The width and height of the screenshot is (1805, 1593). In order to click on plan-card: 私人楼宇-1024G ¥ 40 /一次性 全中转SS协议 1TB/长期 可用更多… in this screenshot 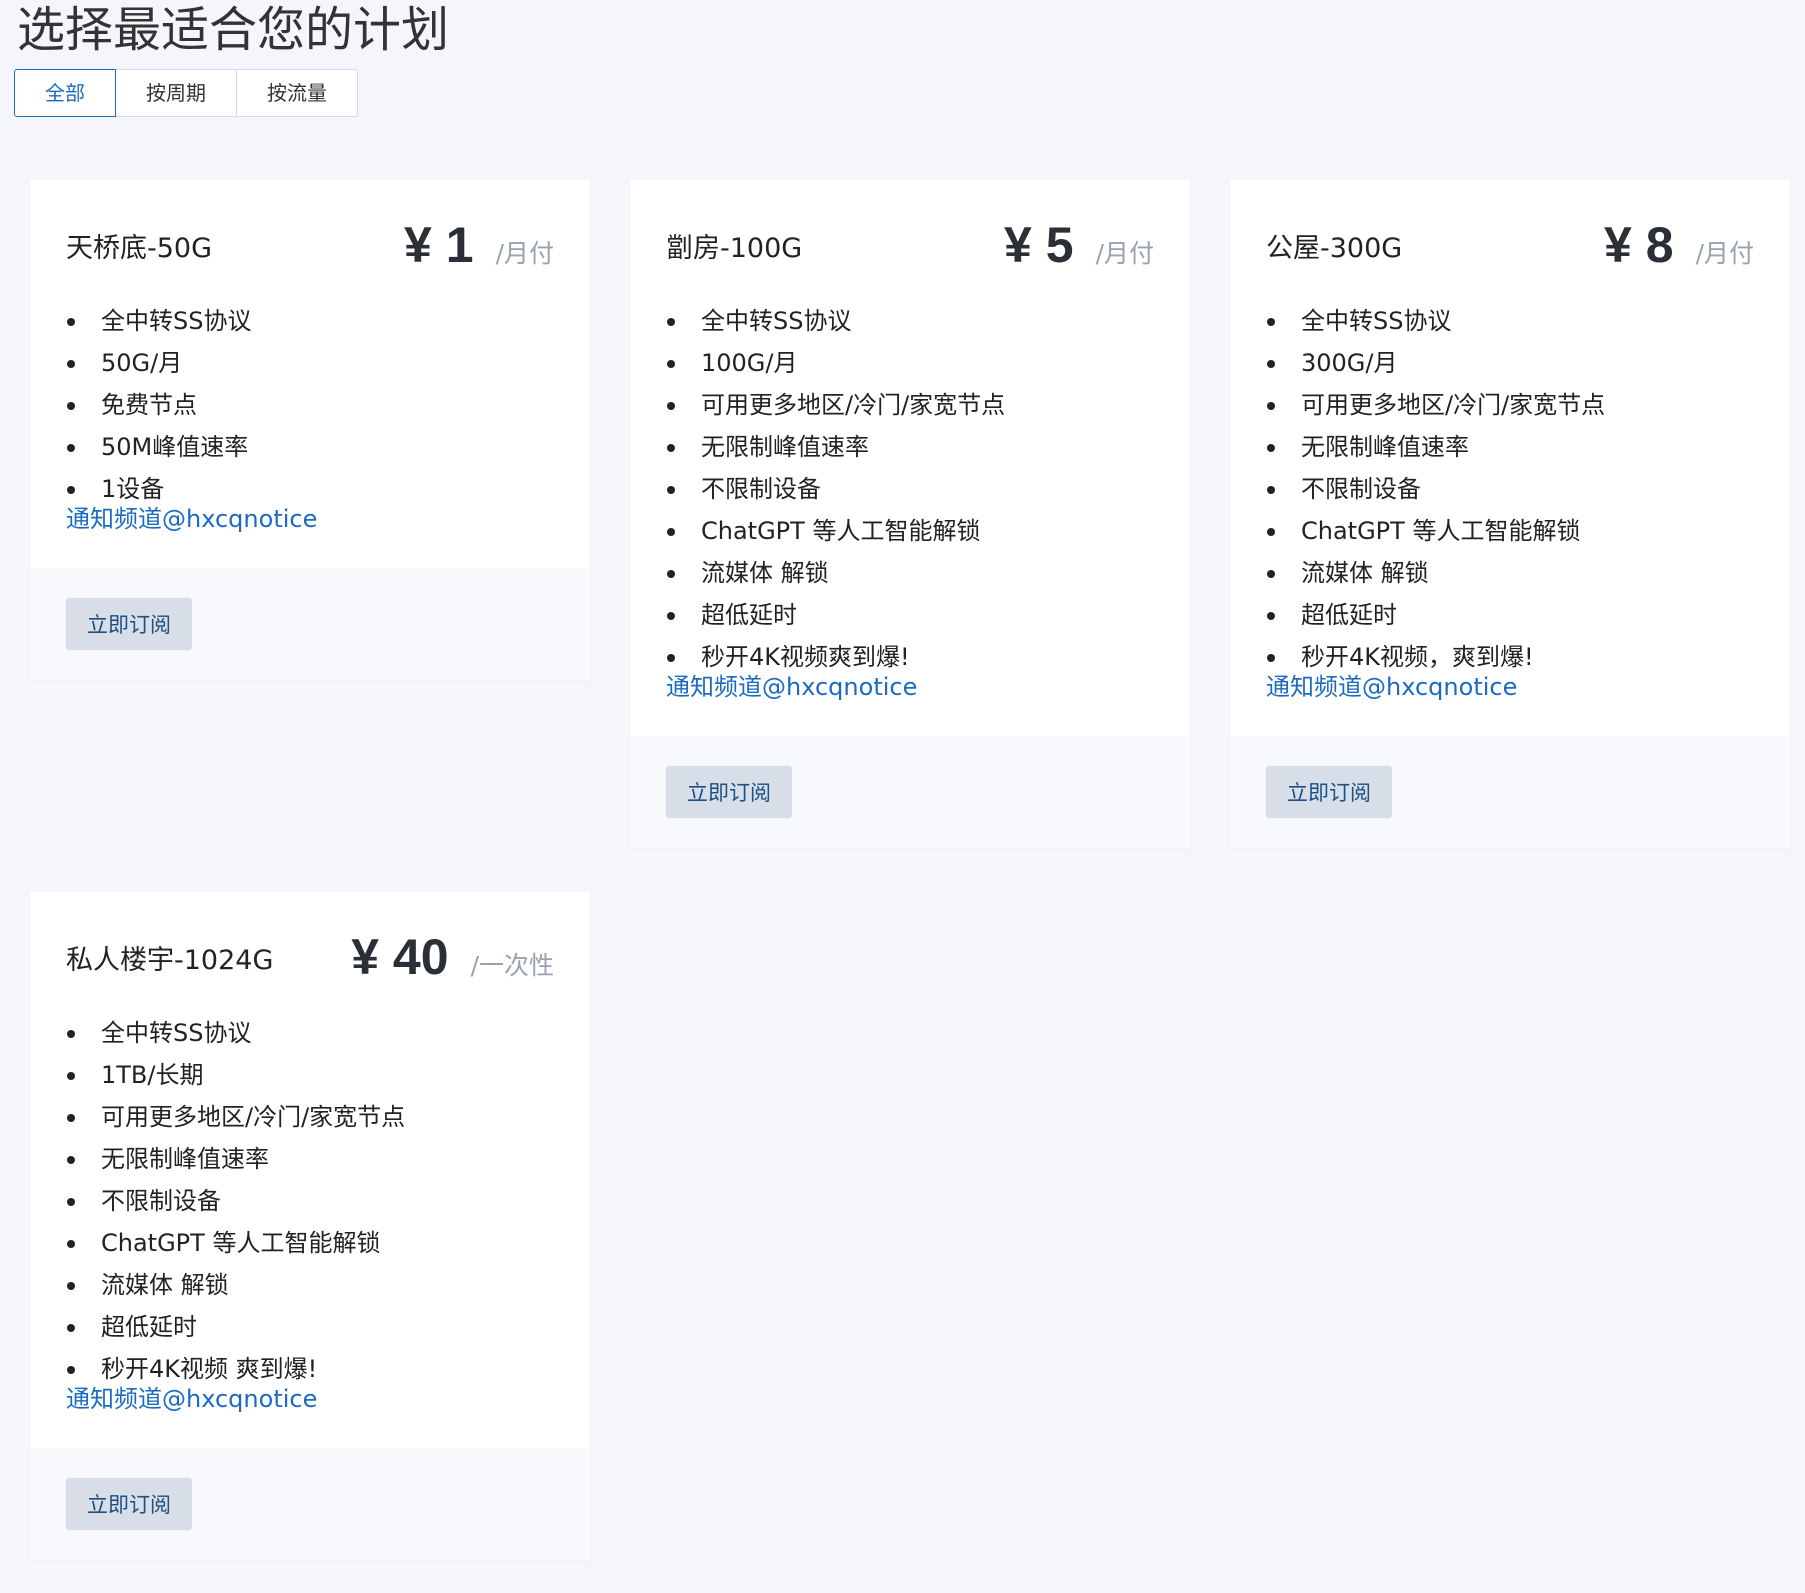, I will do `click(310, 1226)`.